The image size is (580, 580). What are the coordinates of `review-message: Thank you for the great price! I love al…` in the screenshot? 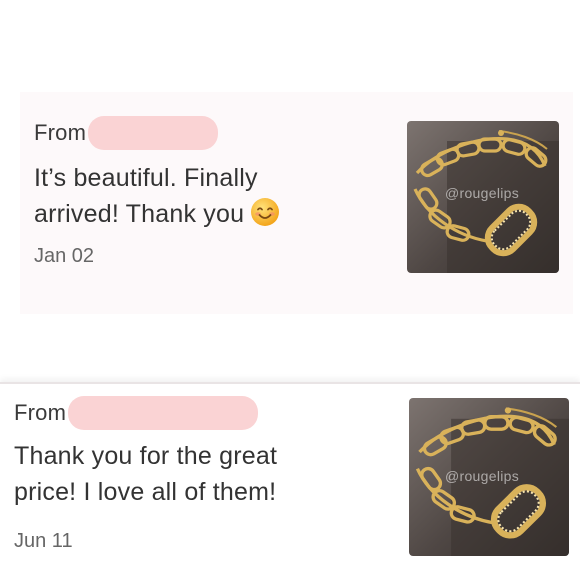 It's located at (145, 474).